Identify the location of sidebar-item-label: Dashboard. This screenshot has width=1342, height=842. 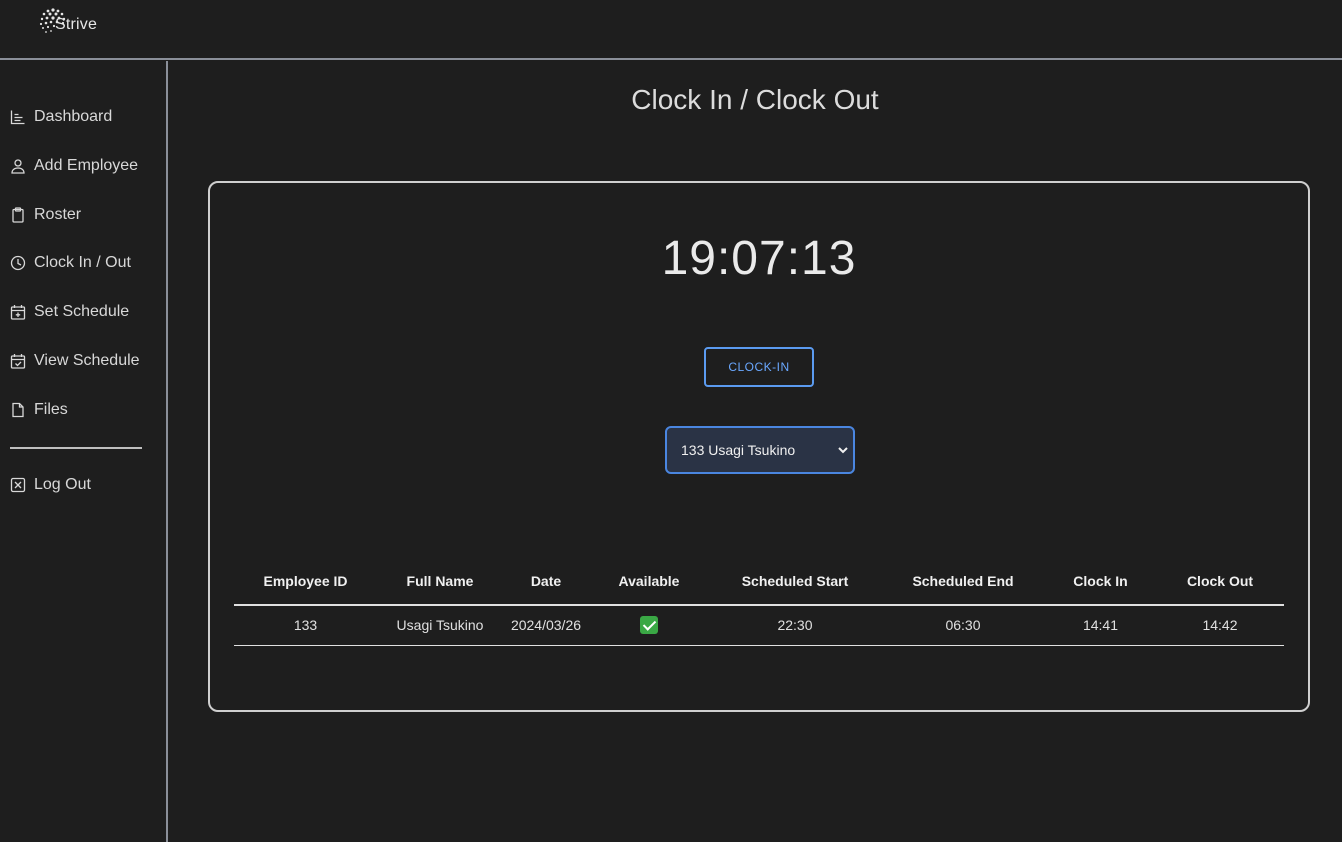
(73, 116).